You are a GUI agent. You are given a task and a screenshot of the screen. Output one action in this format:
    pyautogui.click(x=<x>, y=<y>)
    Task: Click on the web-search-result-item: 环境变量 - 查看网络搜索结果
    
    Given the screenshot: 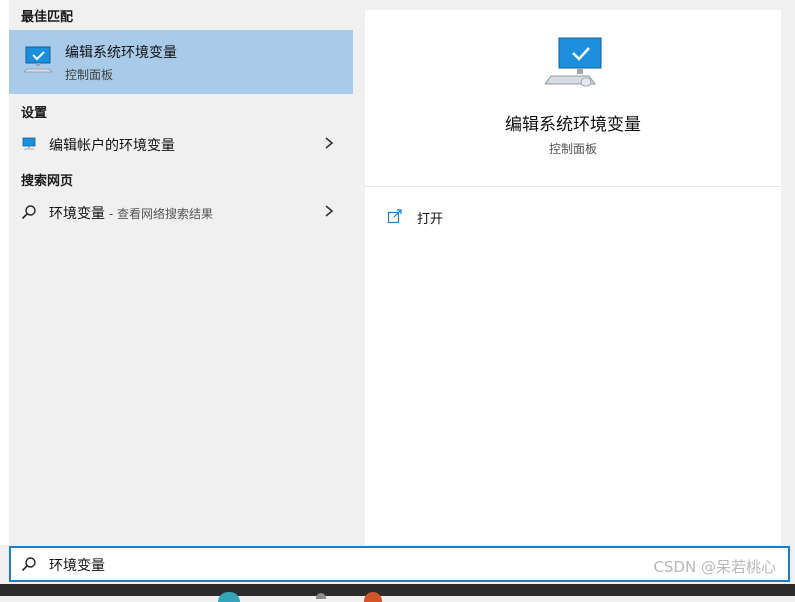 What is the action you would take?
    pyautogui.click(x=181, y=212)
    